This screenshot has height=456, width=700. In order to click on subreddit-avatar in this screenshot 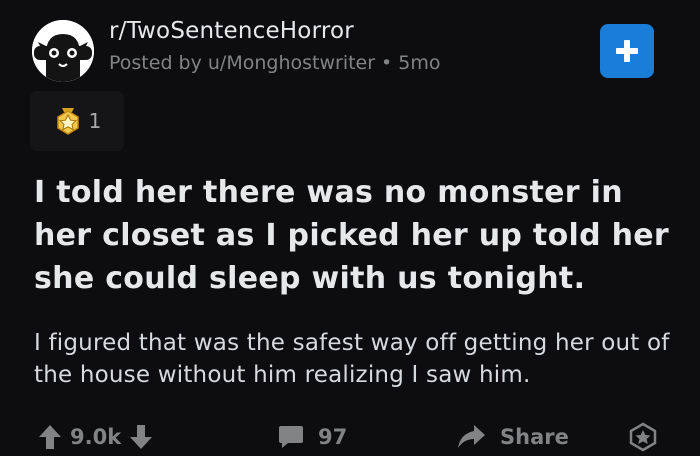, I will do `click(63, 51)`.